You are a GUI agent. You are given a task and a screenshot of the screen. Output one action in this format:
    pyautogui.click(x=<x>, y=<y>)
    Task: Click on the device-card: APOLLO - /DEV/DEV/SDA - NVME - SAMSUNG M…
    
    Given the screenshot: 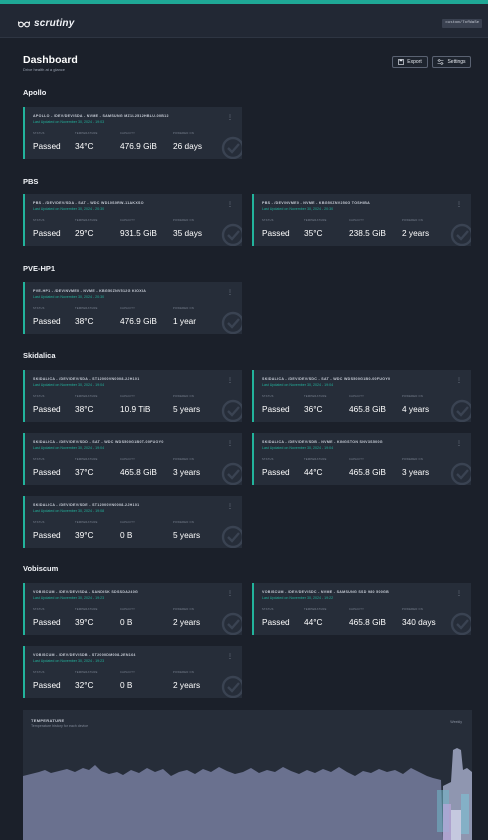 What is the action you would take?
    pyautogui.click(x=132, y=133)
    